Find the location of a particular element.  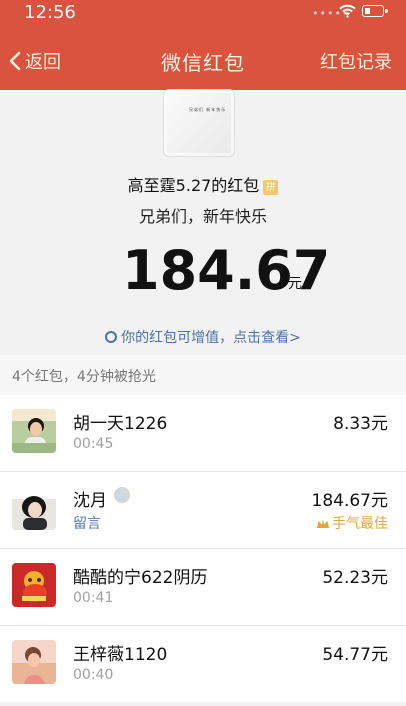

navigation-bar: 返回 微信红包 红包记录 is located at coordinates (203, 59).